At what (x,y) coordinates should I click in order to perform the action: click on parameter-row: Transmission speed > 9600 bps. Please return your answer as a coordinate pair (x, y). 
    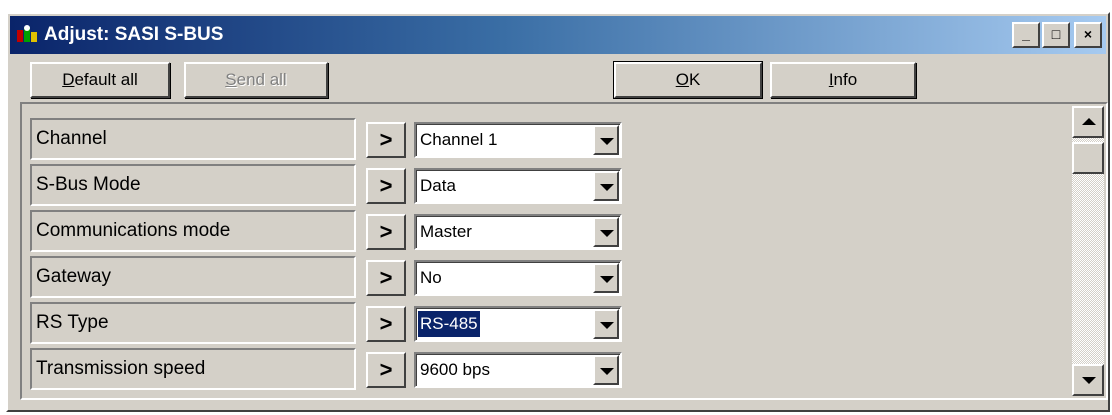
    Looking at the image, I should click on (330, 370).